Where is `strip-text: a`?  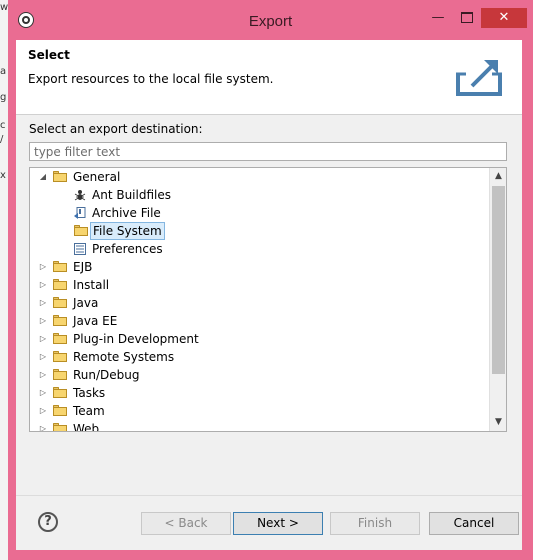 strip-text: a is located at coordinates (3, 71).